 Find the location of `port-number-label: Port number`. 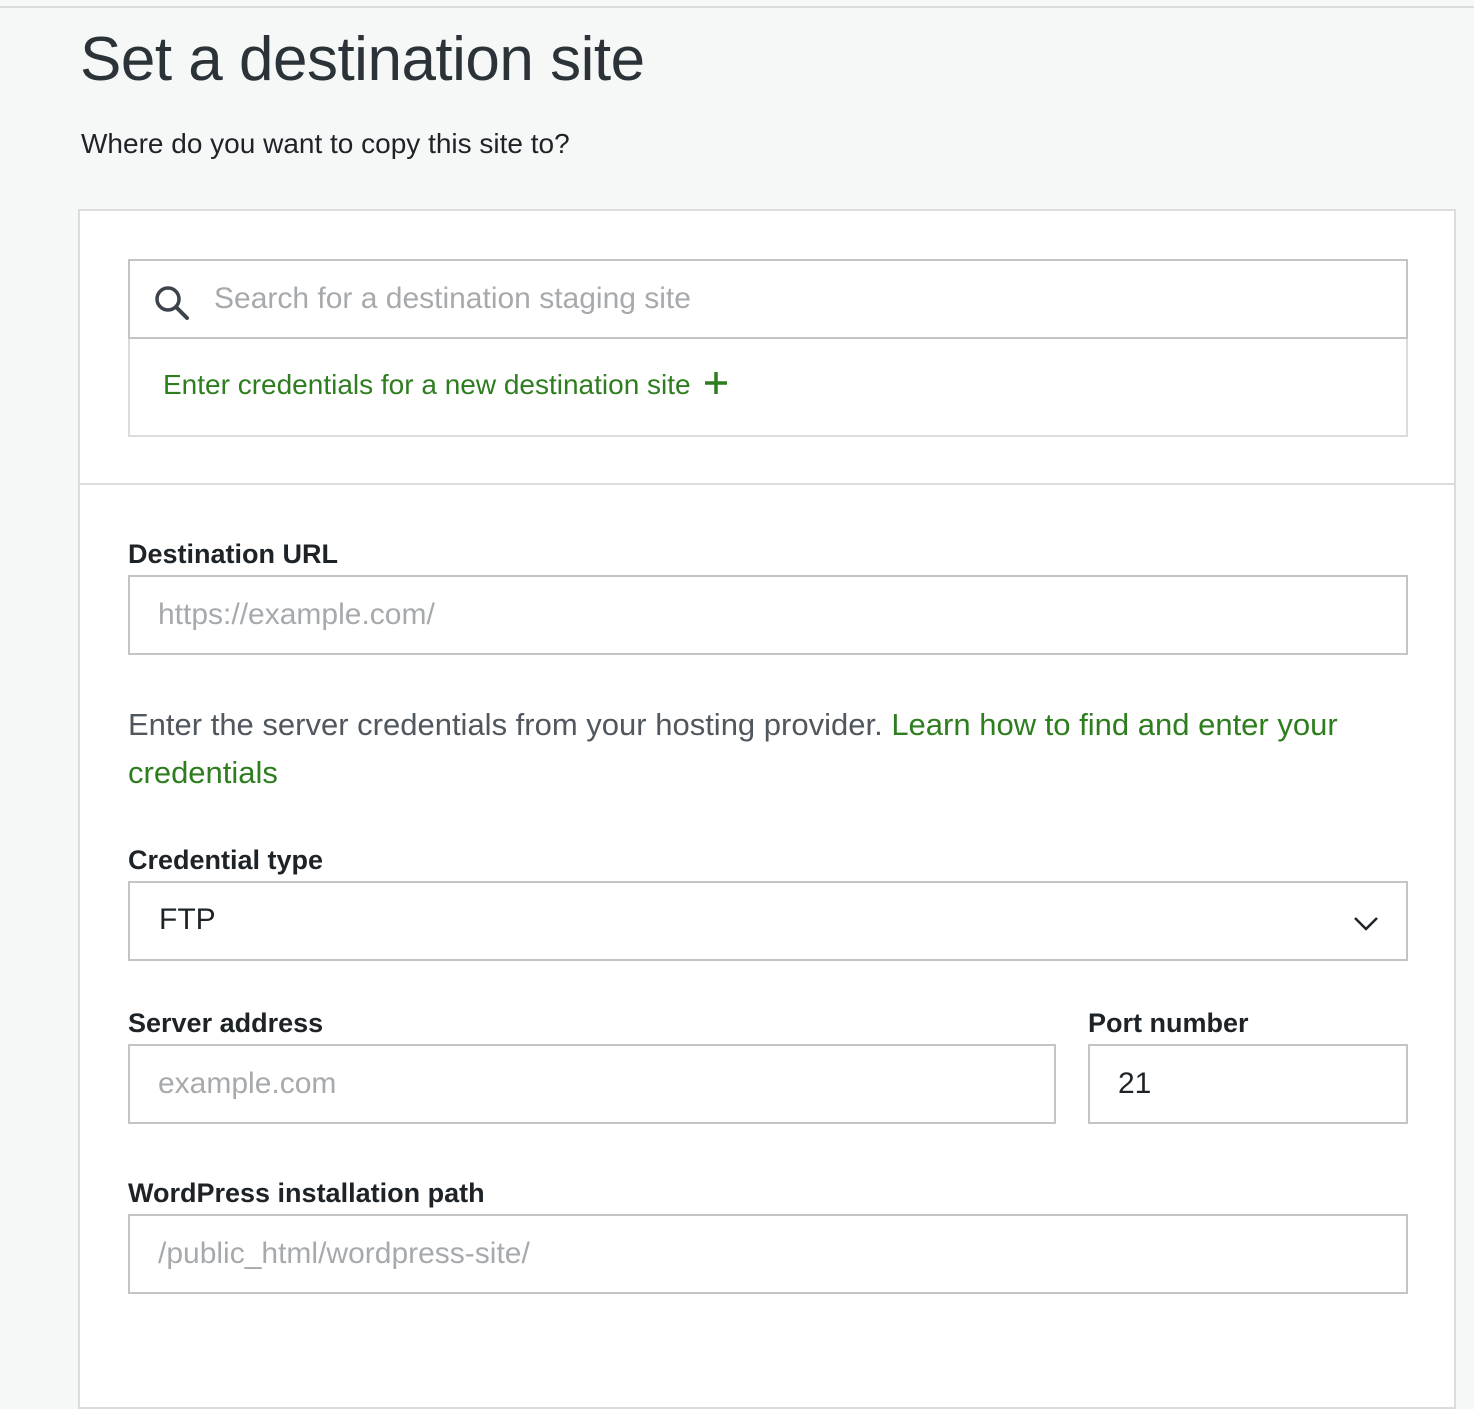

port-number-label: Port number is located at coordinates (1168, 1023).